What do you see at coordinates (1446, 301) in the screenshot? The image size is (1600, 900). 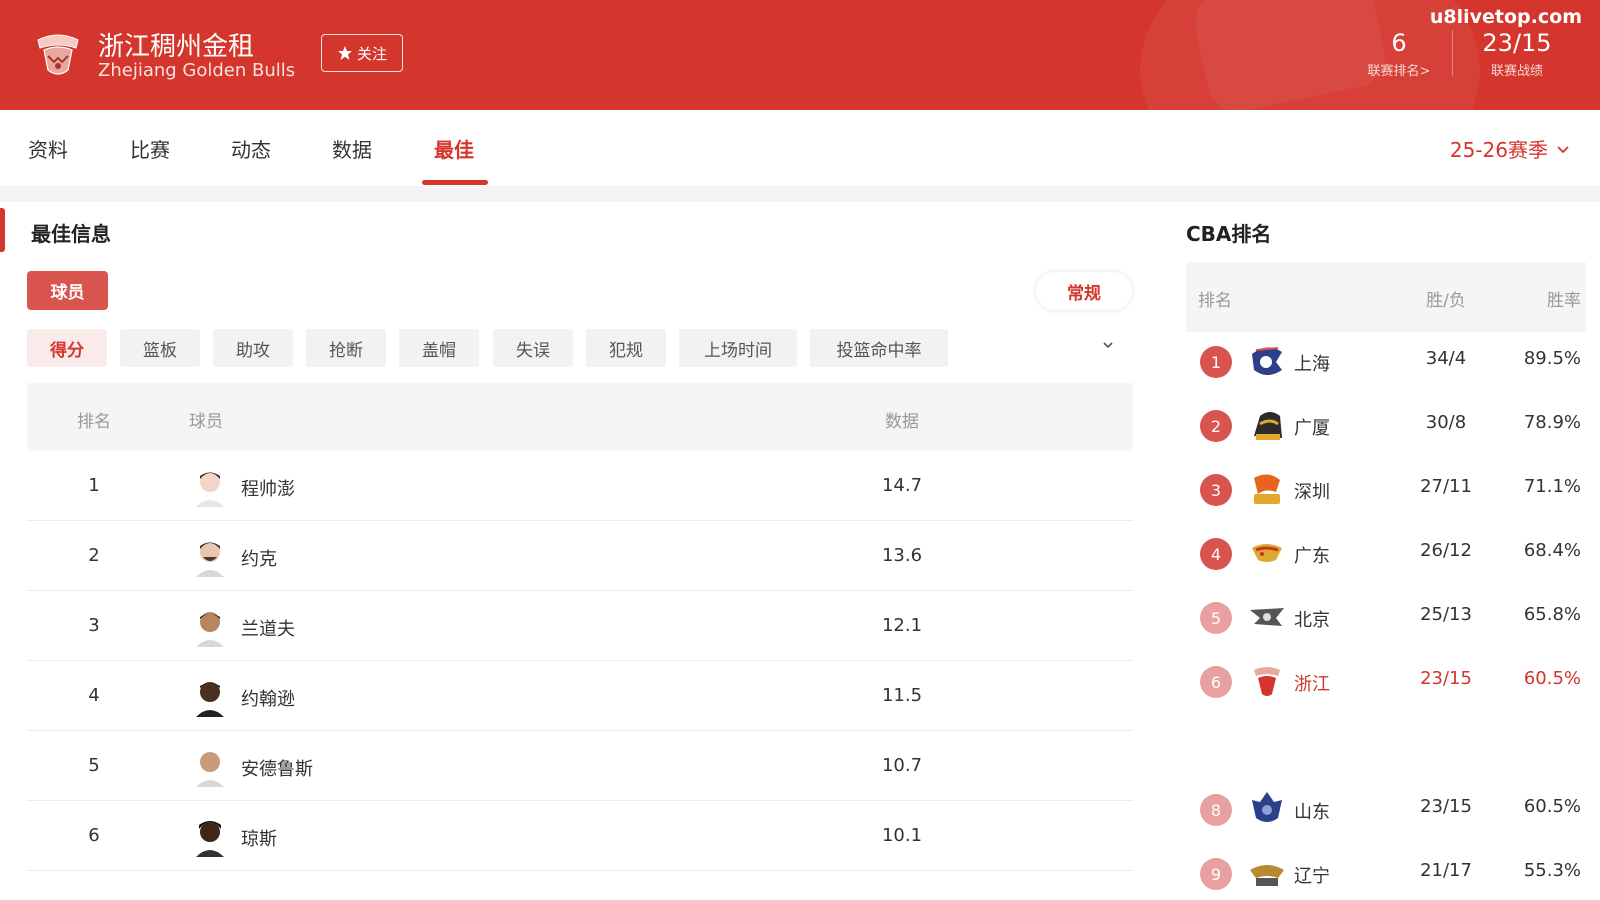 I see `col-win-loss: 胜/负` at bounding box center [1446, 301].